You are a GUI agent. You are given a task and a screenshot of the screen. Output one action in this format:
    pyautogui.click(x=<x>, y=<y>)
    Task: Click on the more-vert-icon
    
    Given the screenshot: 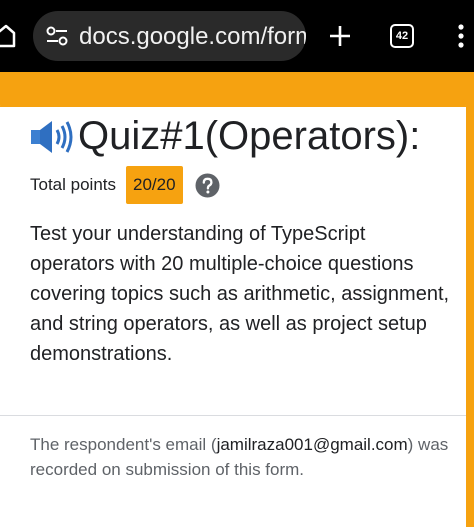 What is the action you would take?
    pyautogui.click(x=461, y=36)
    